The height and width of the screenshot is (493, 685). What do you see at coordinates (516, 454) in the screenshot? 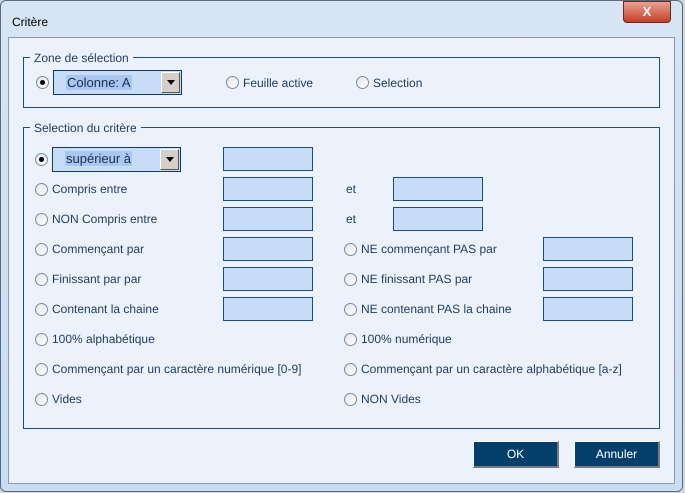
I see `ok-button: OK` at bounding box center [516, 454].